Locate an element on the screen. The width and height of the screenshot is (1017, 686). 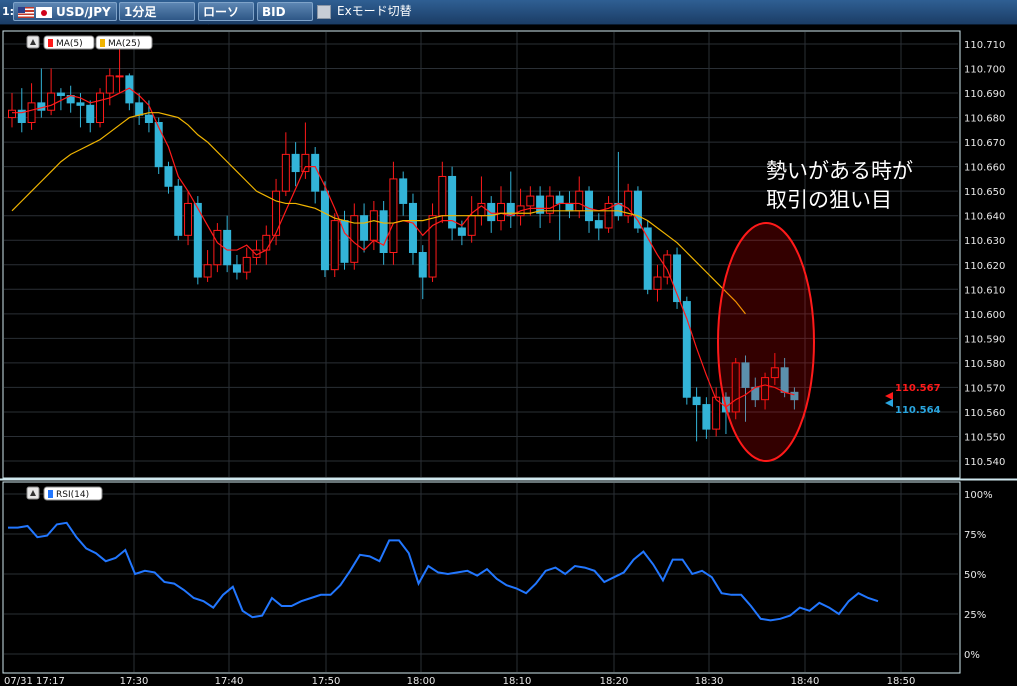
price-tick-label: 110.550 is located at coordinates (984, 437).